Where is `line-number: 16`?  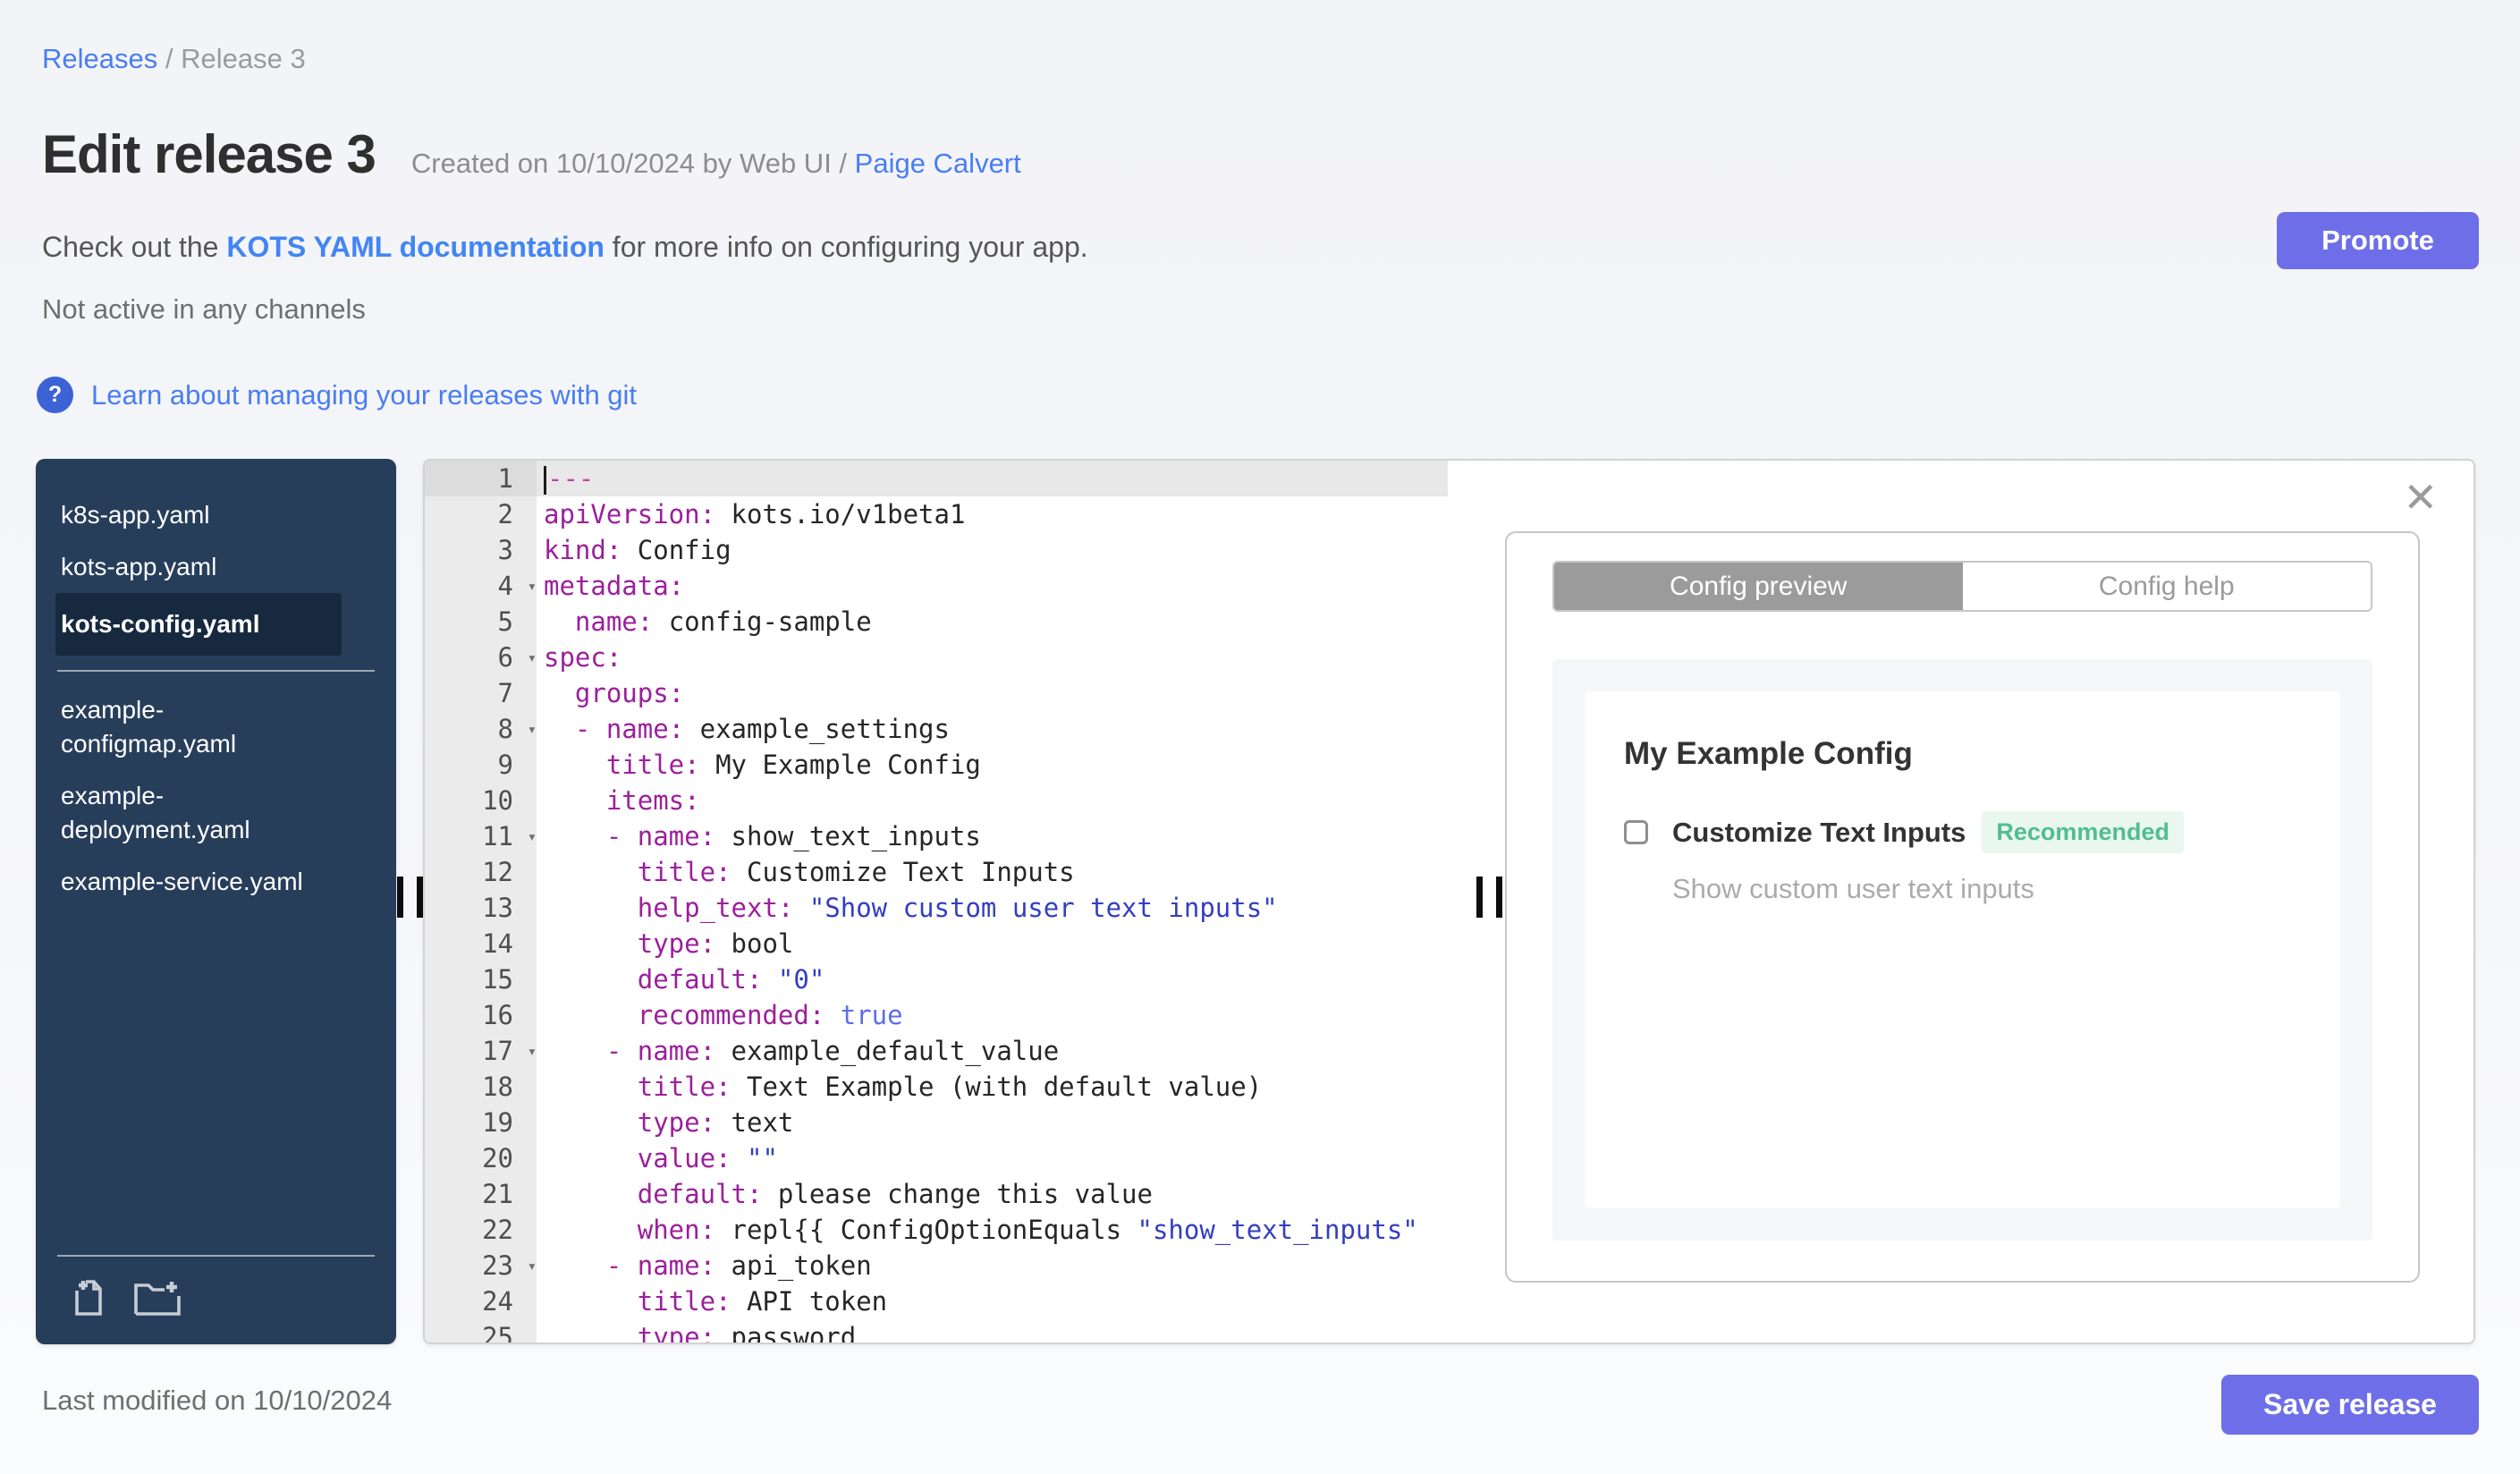 line-number: 16 is located at coordinates (481, 1015).